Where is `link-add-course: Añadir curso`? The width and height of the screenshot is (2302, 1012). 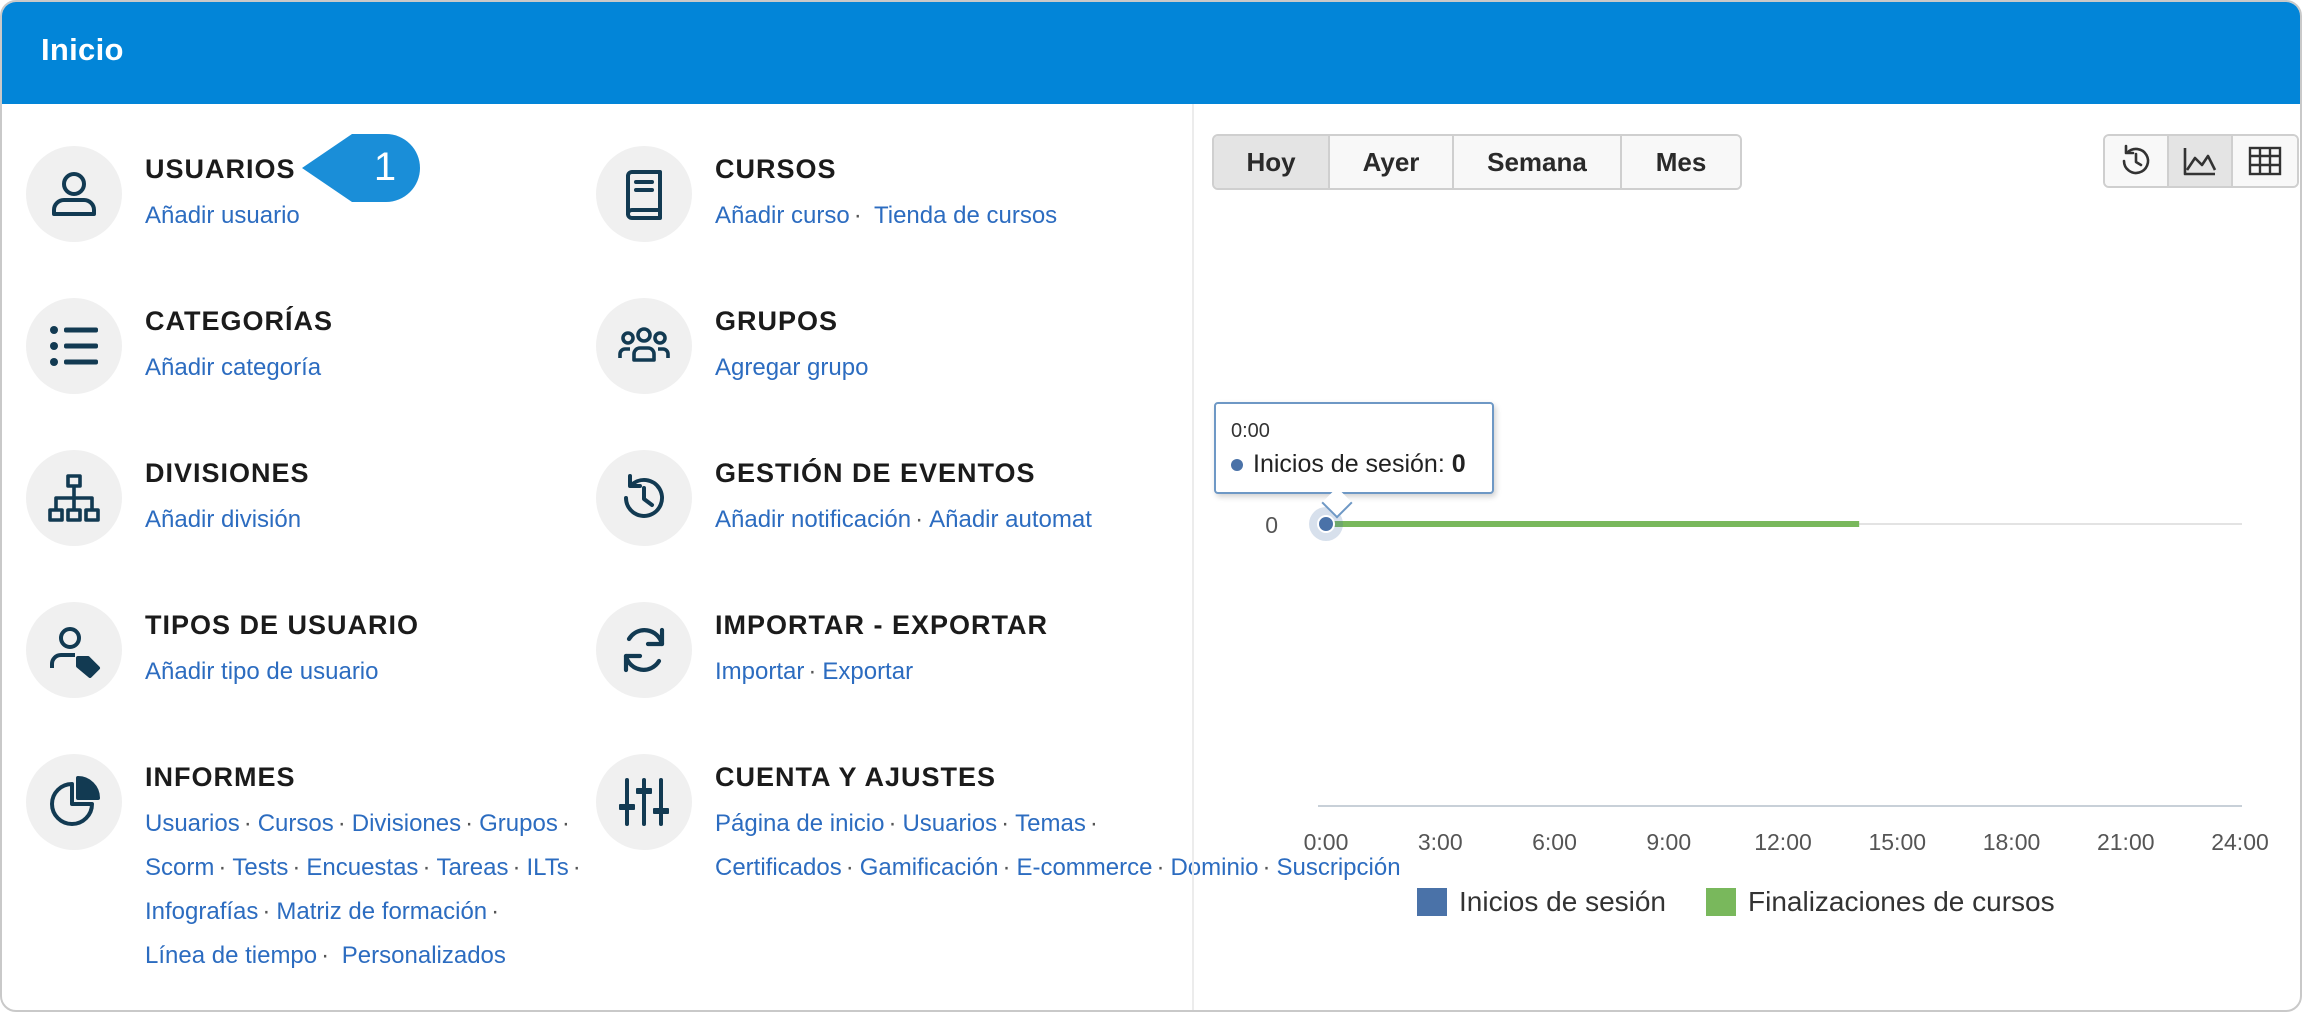 link-add-course: Añadir curso is located at coordinates (782, 215).